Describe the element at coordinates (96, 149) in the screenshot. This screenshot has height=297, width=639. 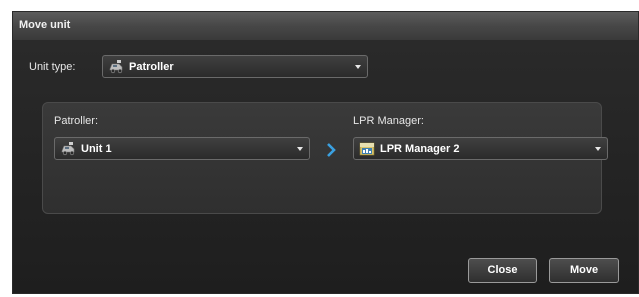
I see `patroller-value: Unit 1` at that location.